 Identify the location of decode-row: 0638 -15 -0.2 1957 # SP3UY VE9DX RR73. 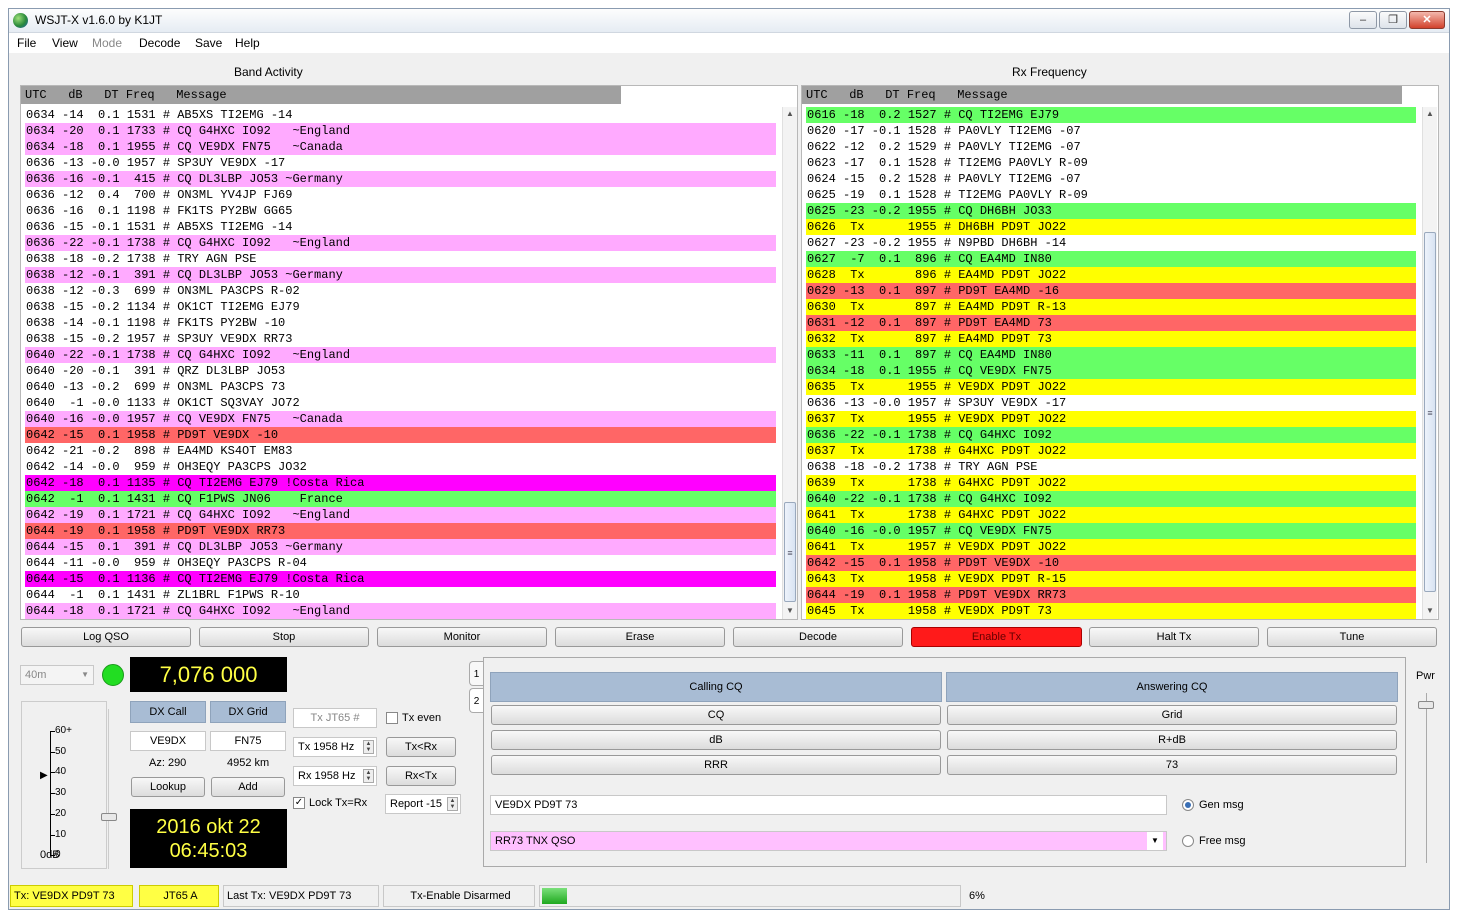
(400, 339).